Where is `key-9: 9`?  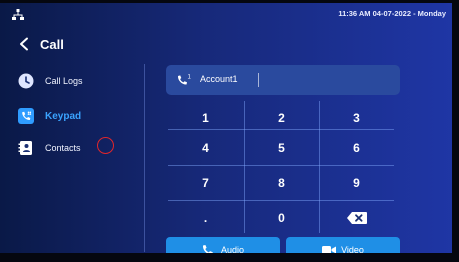 key-9: 9 is located at coordinates (356, 182).